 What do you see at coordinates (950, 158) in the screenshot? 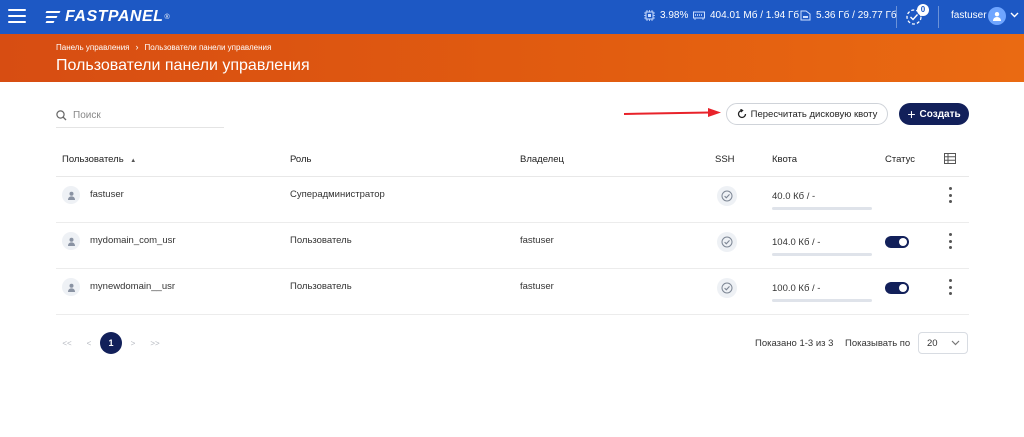
I see `column-settings-icon` at bounding box center [950, 158].